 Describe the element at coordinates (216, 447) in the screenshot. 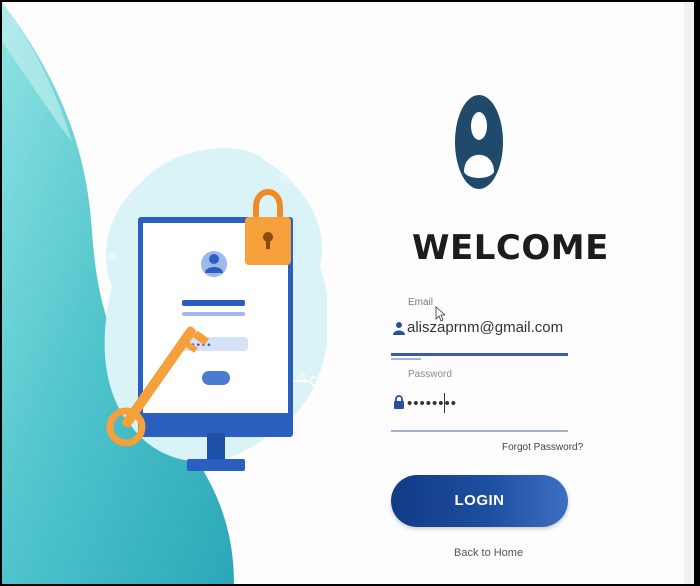

I see `monitor-neck` at that location.